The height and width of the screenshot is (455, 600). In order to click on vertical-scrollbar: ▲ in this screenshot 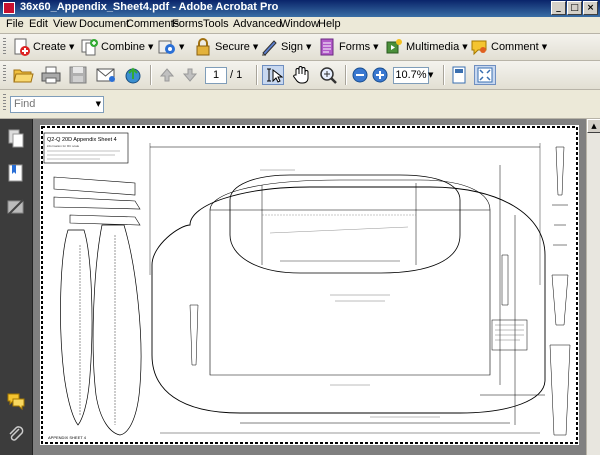, I will do `click(593, 287)`.